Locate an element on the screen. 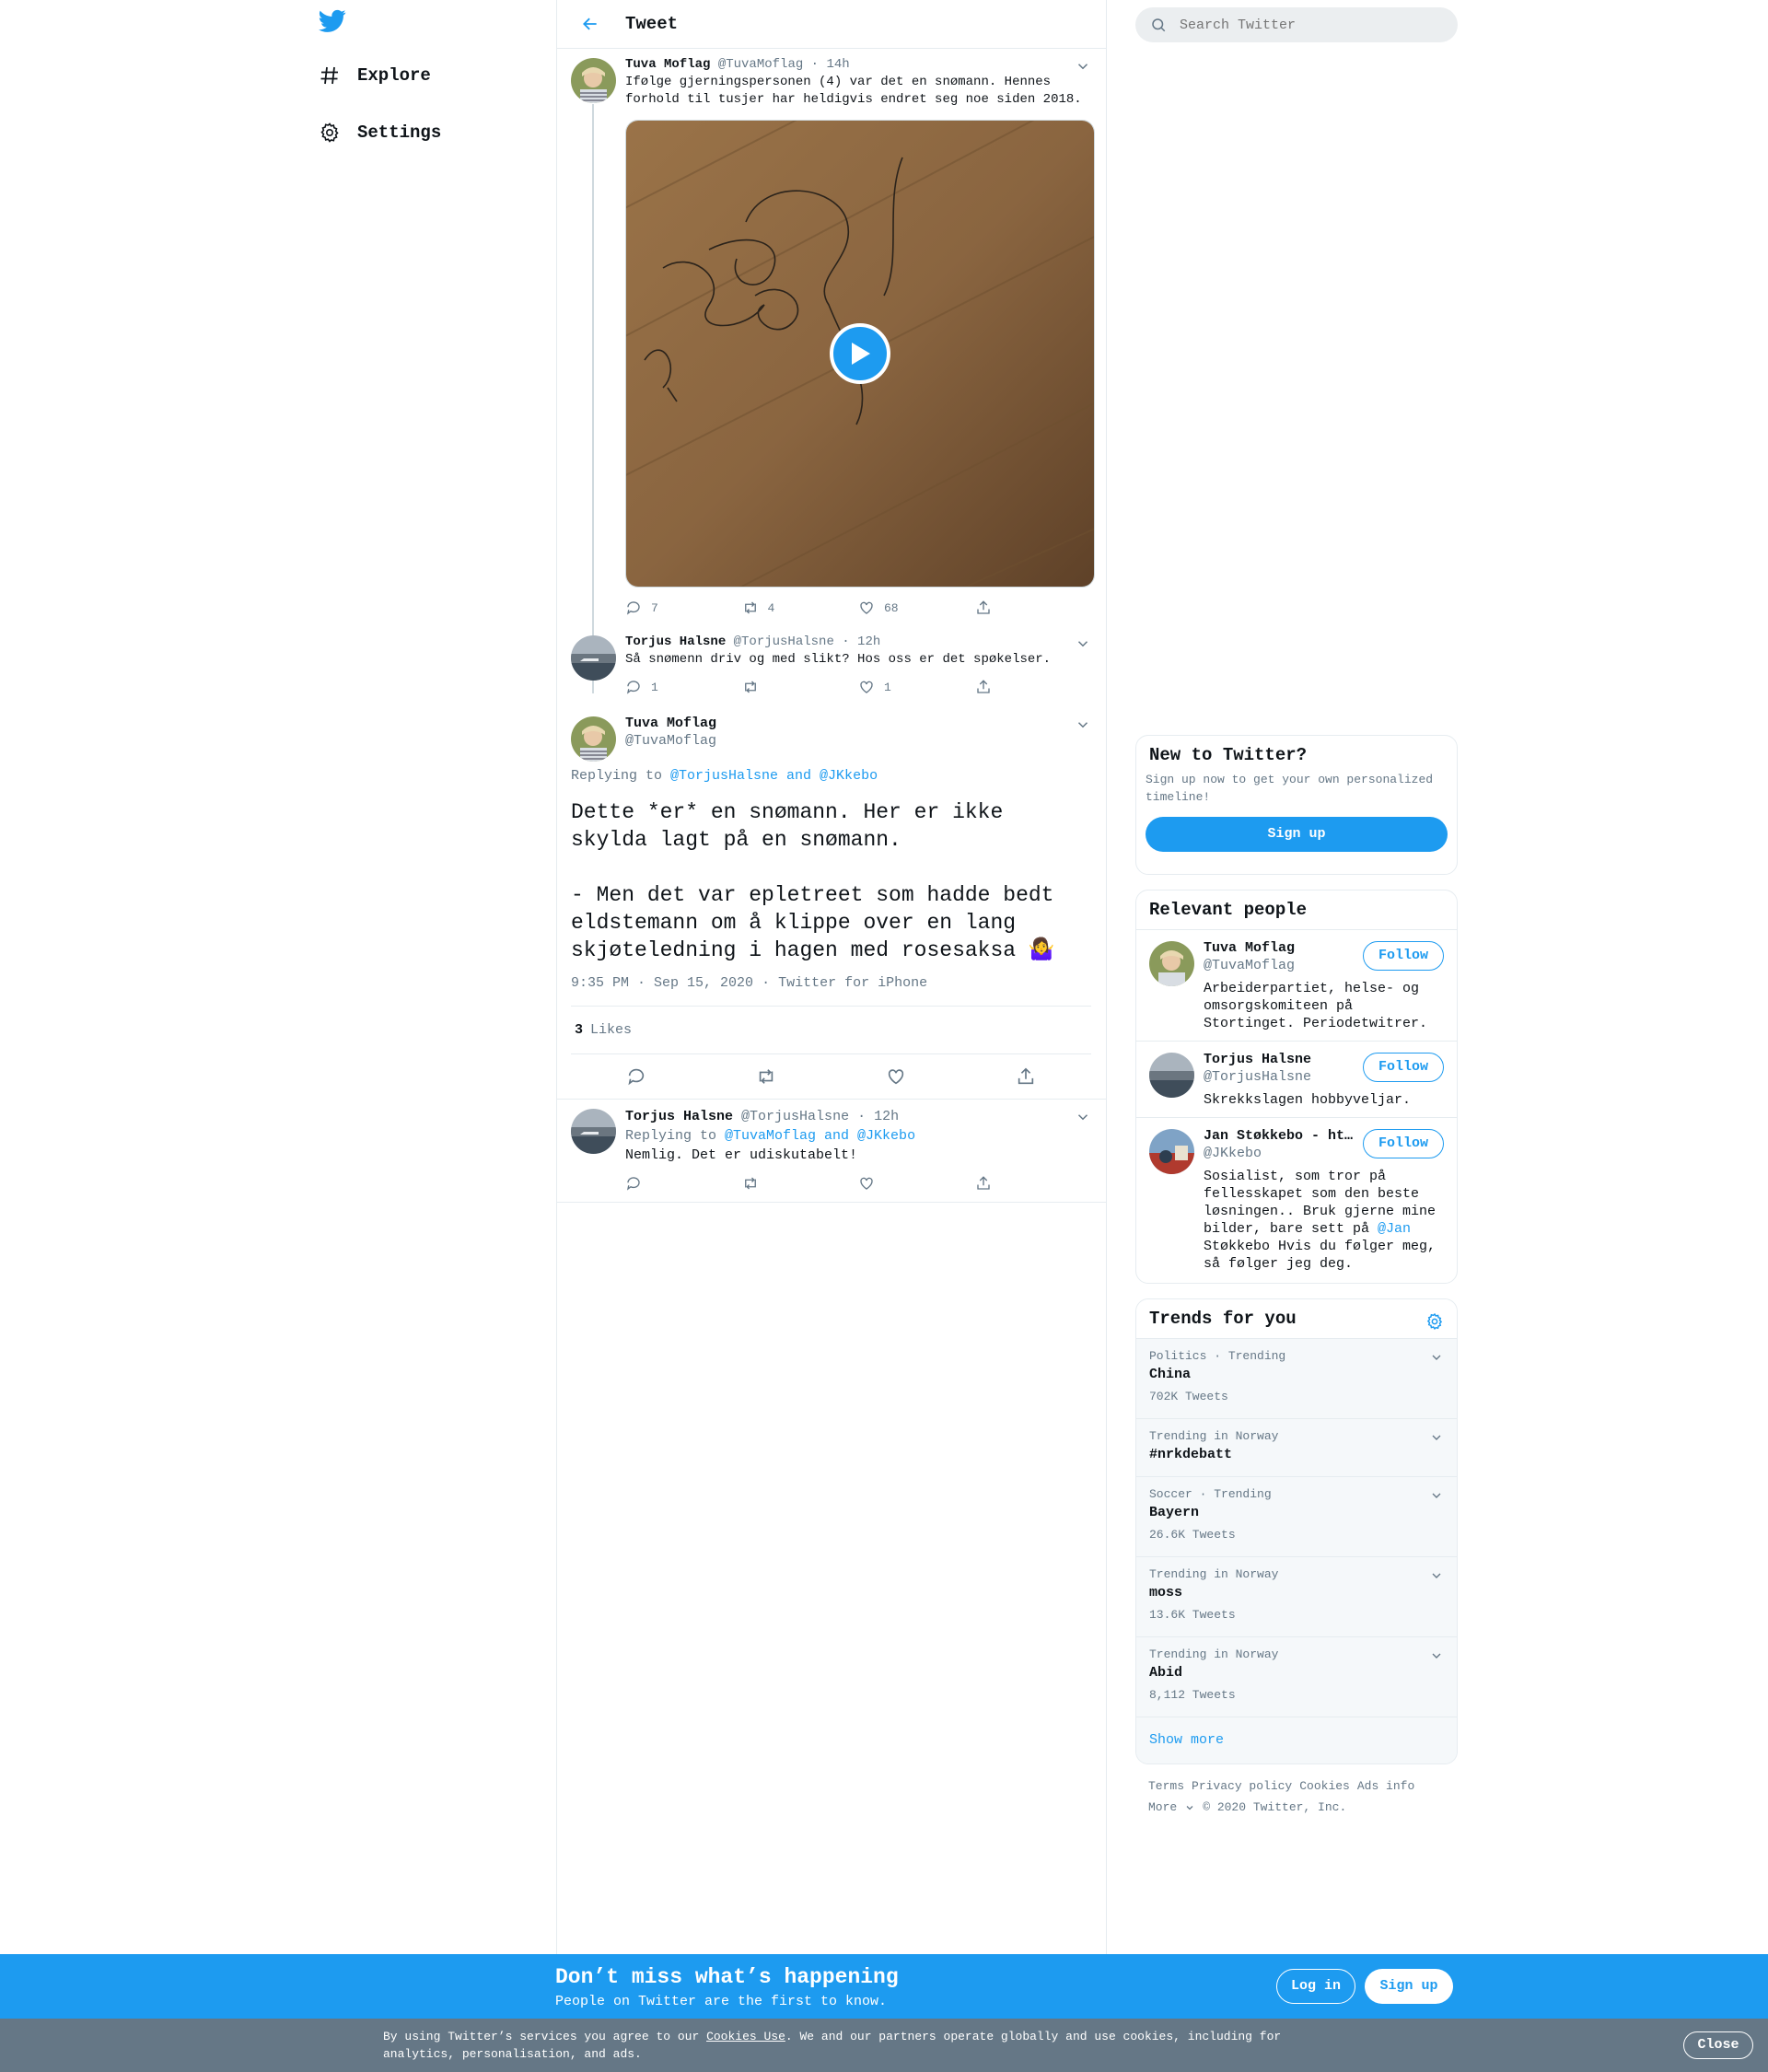 The height and width of the screenshot is (2072, 1768). show-more-link: Show more is located at coordinates (1296, 1740).